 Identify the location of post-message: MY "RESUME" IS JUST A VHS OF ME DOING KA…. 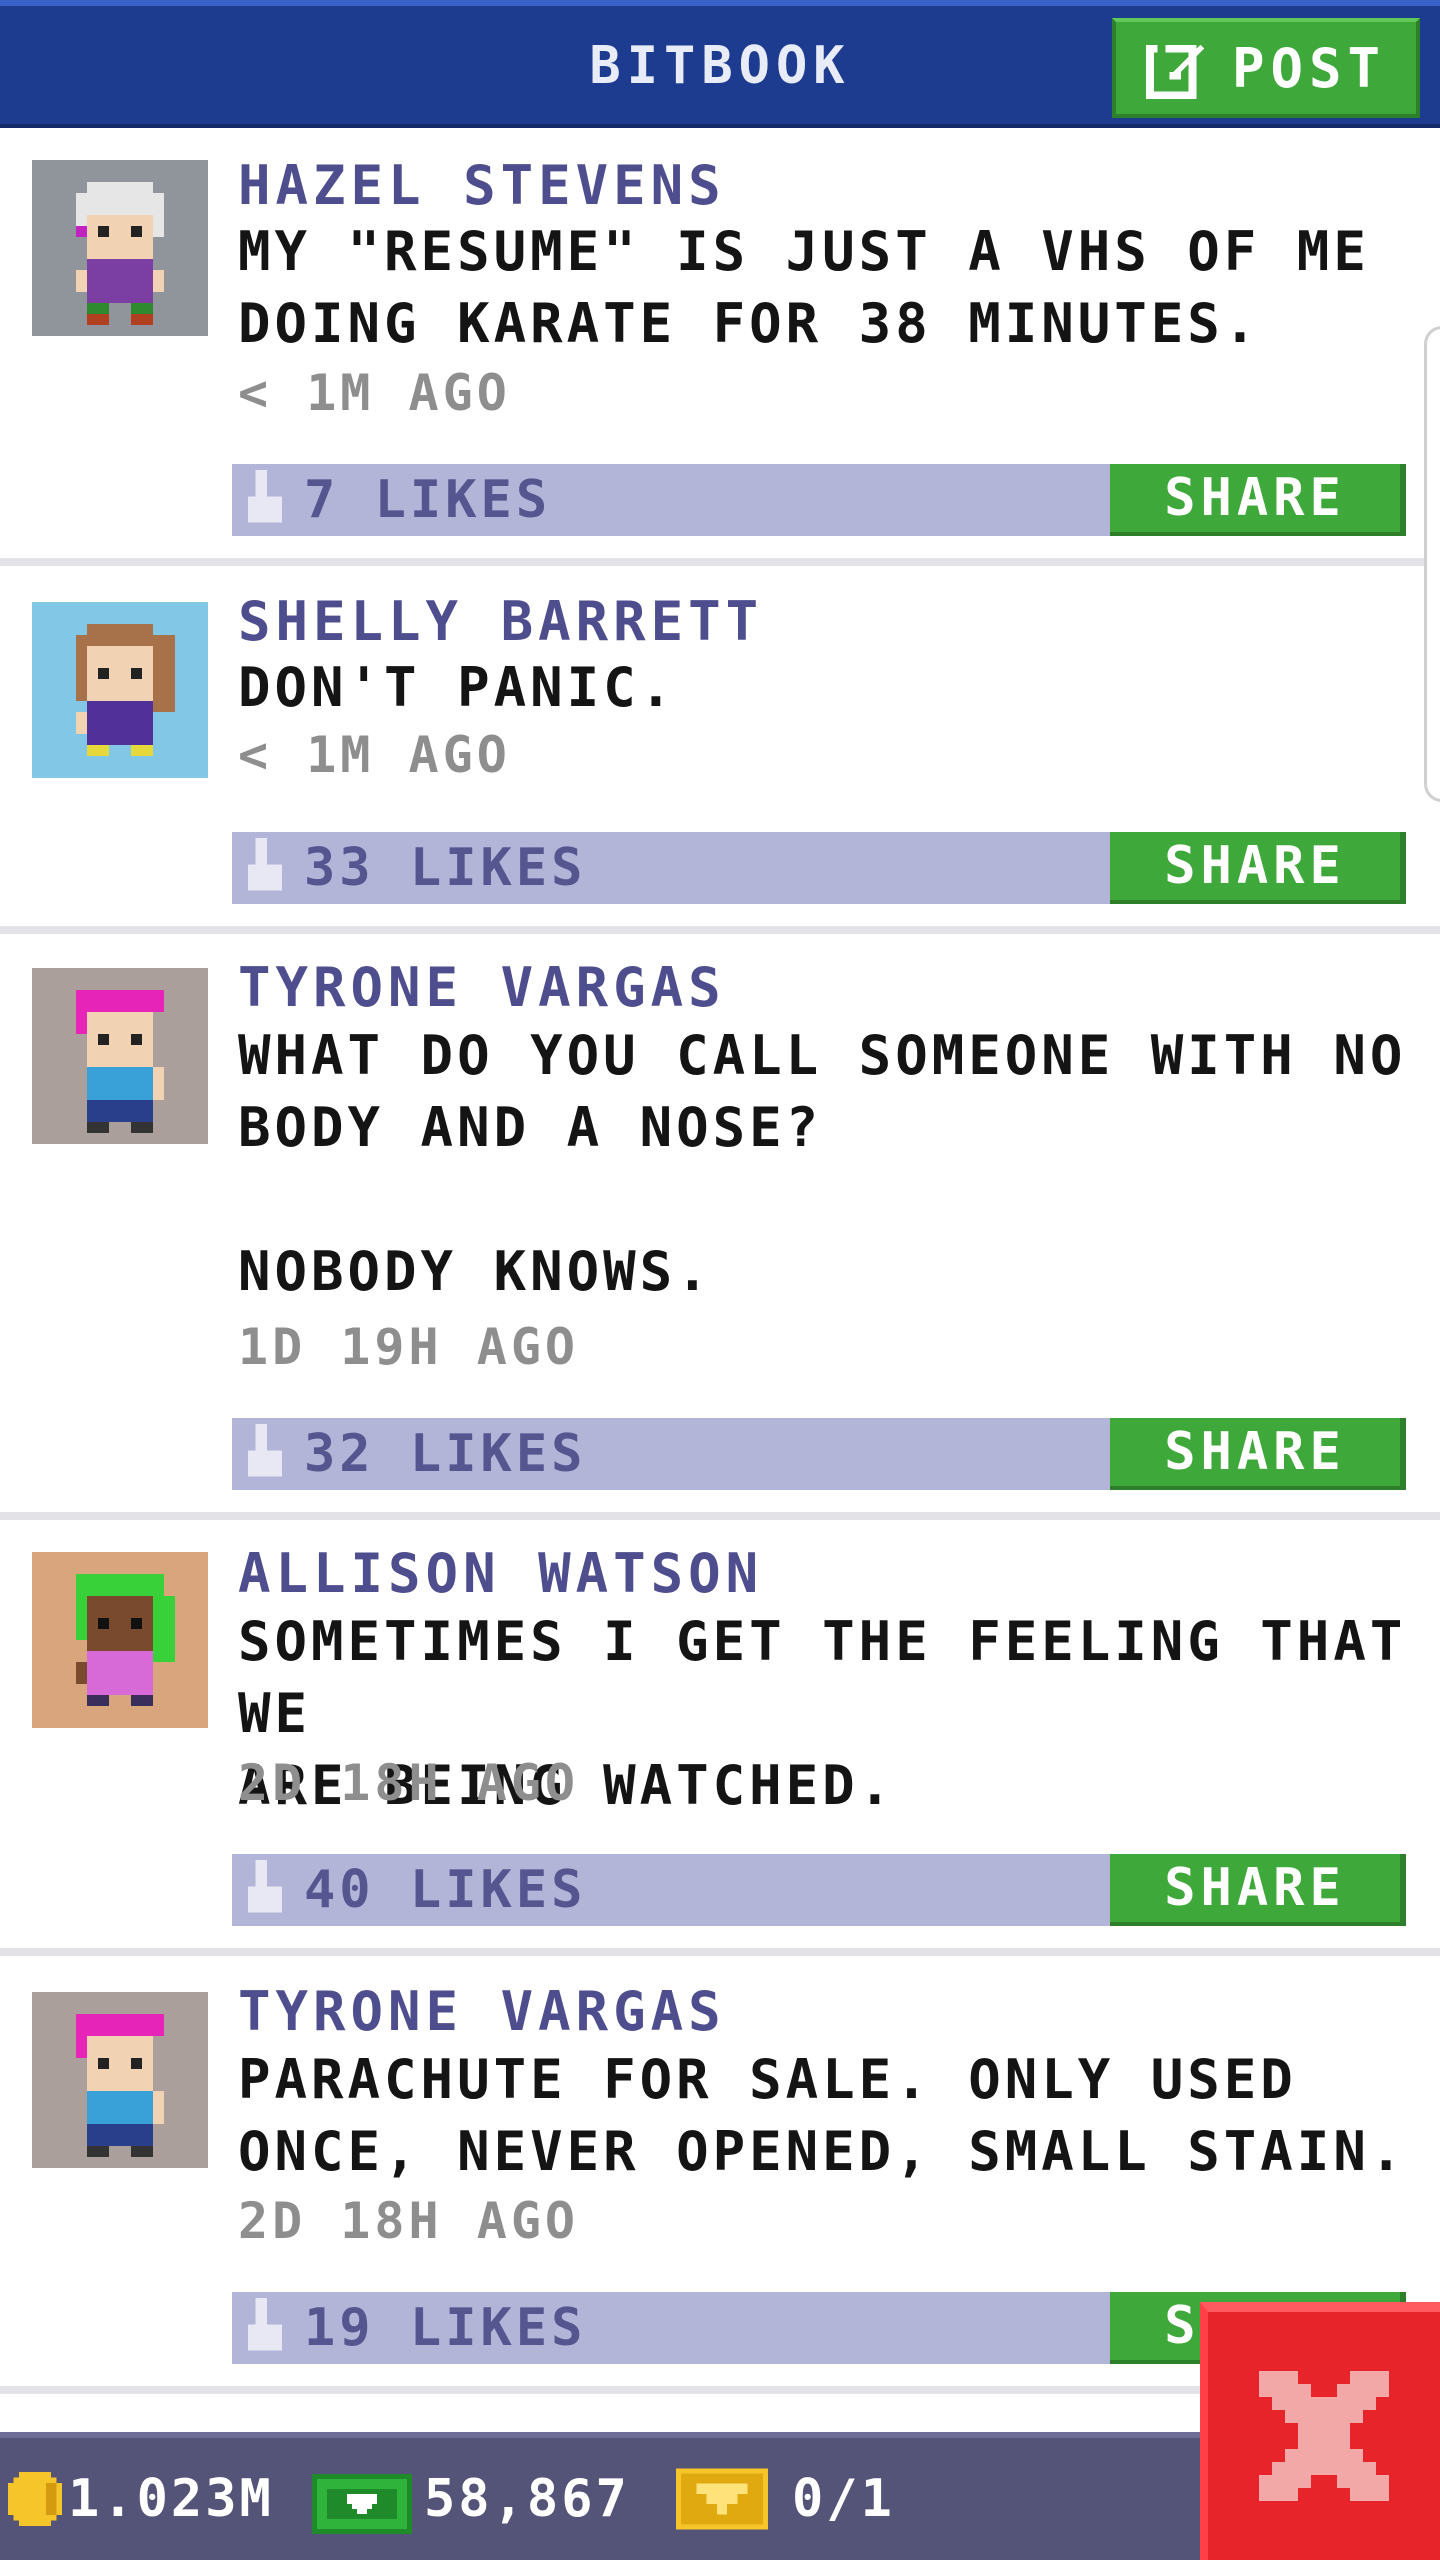
(804, 287).